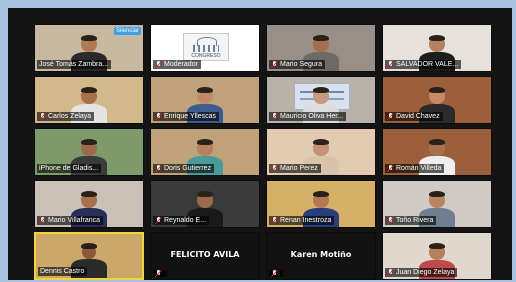 The image size is (516, 282). I want to click on participant-name-label: Juan Diego Zelaya, so click(421, 272).